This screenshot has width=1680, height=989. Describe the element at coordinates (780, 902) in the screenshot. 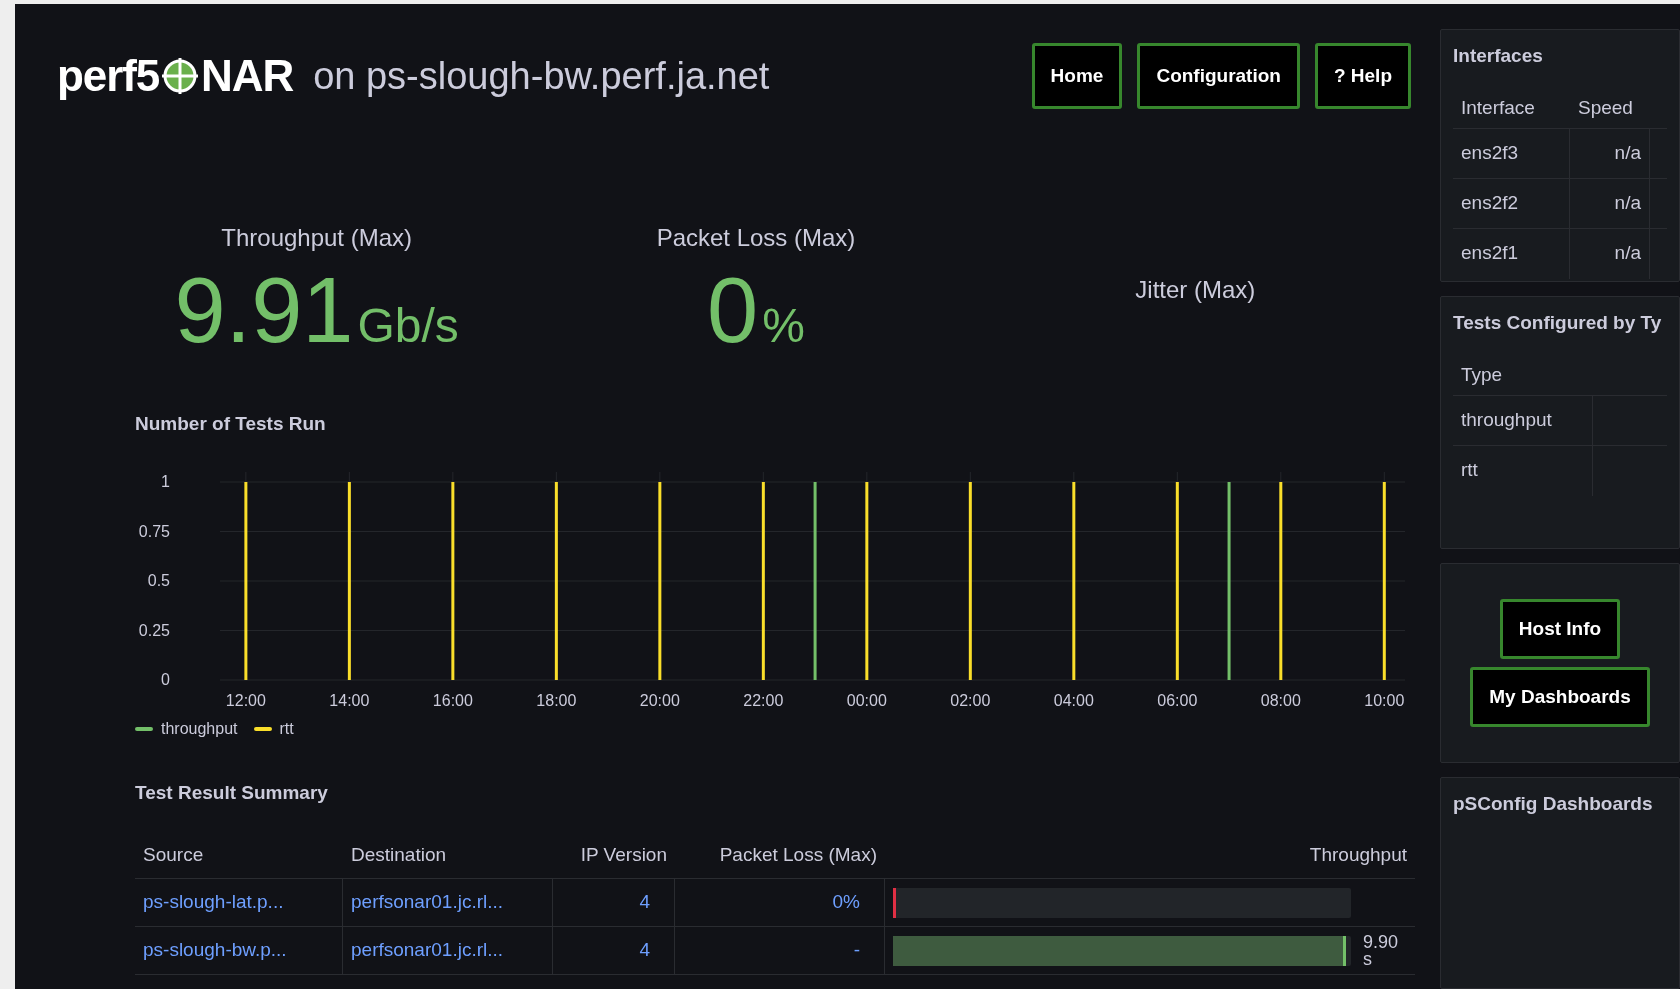

I see `table-cell: 0%` at that location.